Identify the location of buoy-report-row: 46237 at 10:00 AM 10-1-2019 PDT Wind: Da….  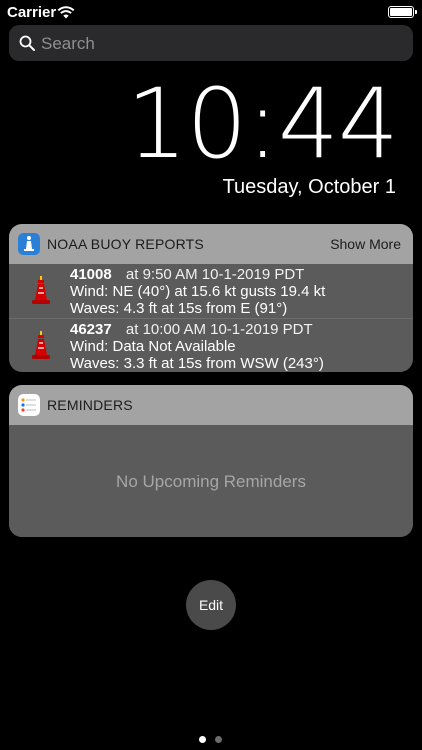
(211, 345).